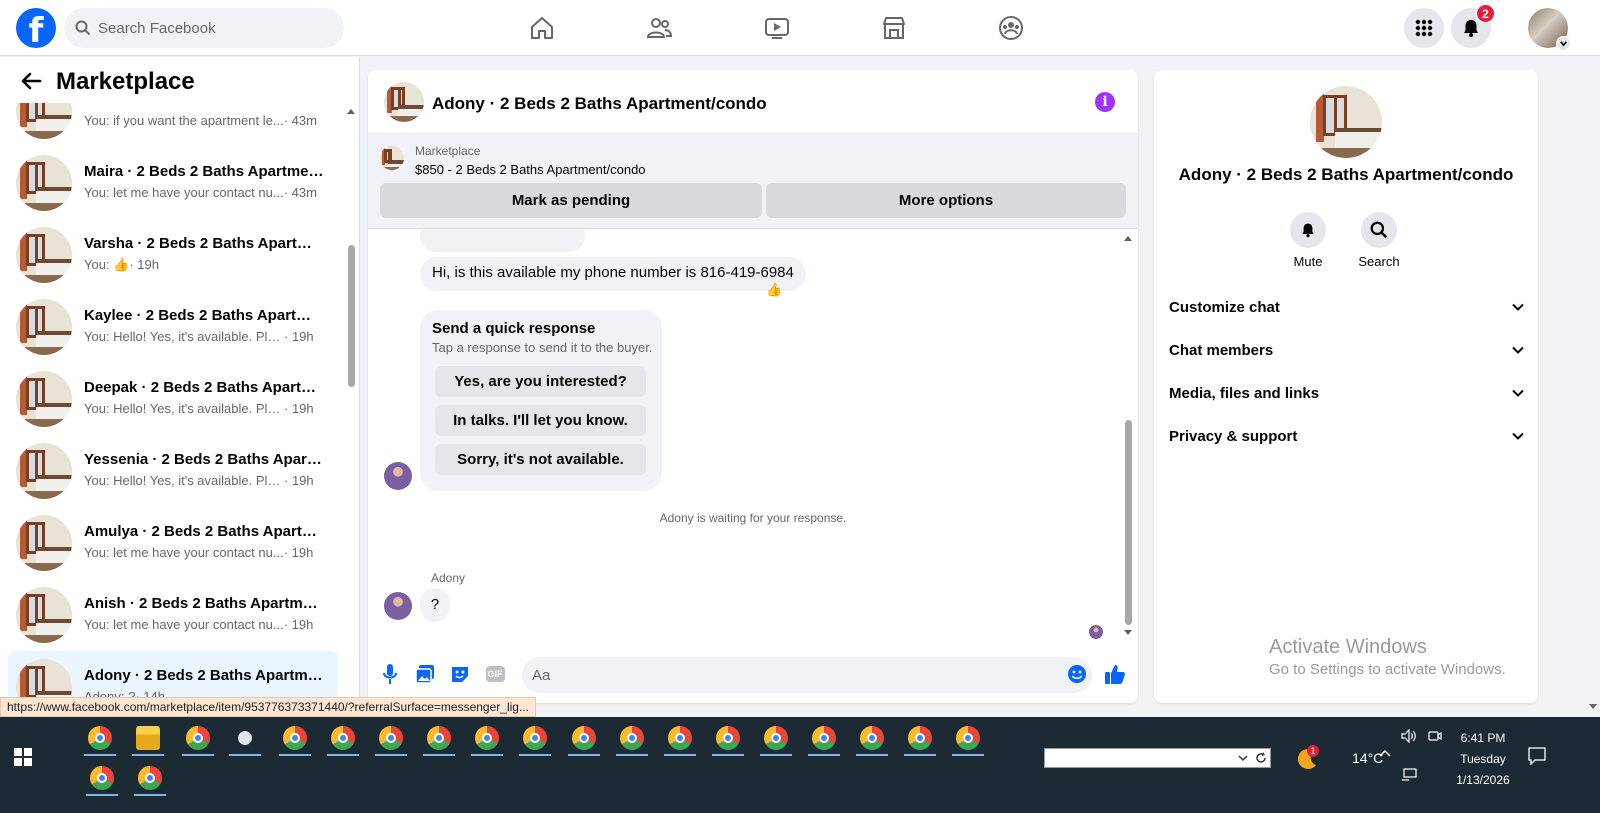 The image size is (1600, 813). I want to click on network-icon, so click(1409, 776).